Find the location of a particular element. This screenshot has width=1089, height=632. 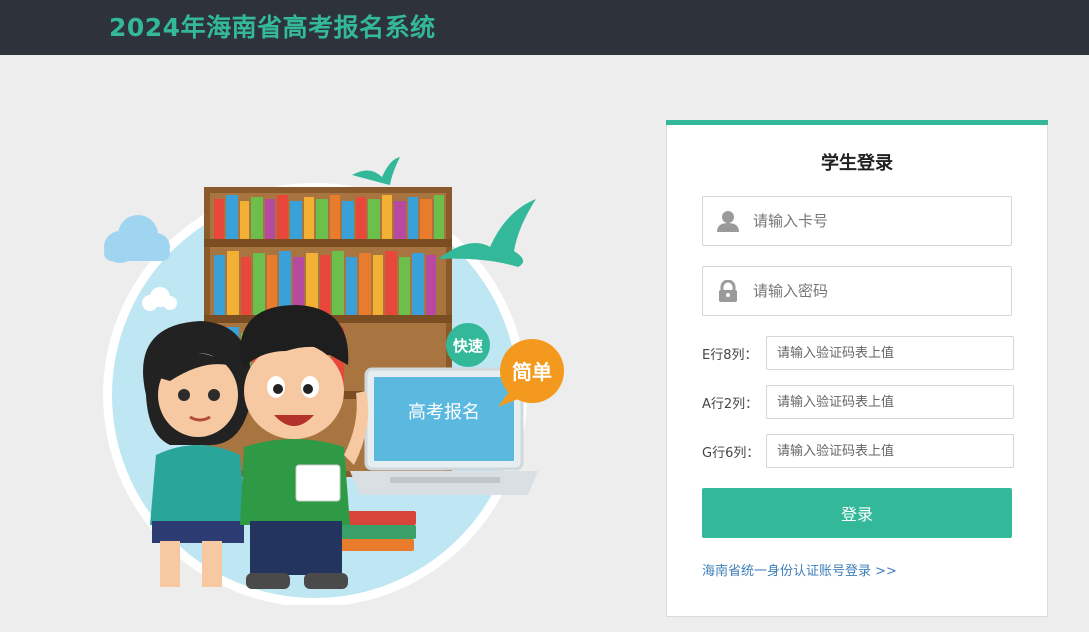

captcha-row-2: A行2列： is located at coordinates (858, 402).